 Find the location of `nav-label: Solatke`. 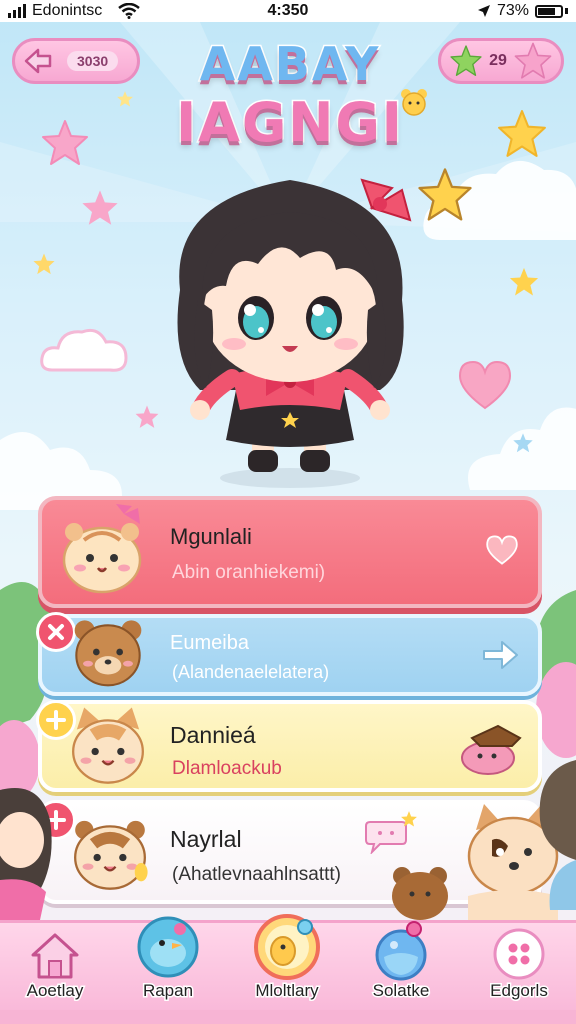

nav-label: Solatke is located at coordinates (401, 991).